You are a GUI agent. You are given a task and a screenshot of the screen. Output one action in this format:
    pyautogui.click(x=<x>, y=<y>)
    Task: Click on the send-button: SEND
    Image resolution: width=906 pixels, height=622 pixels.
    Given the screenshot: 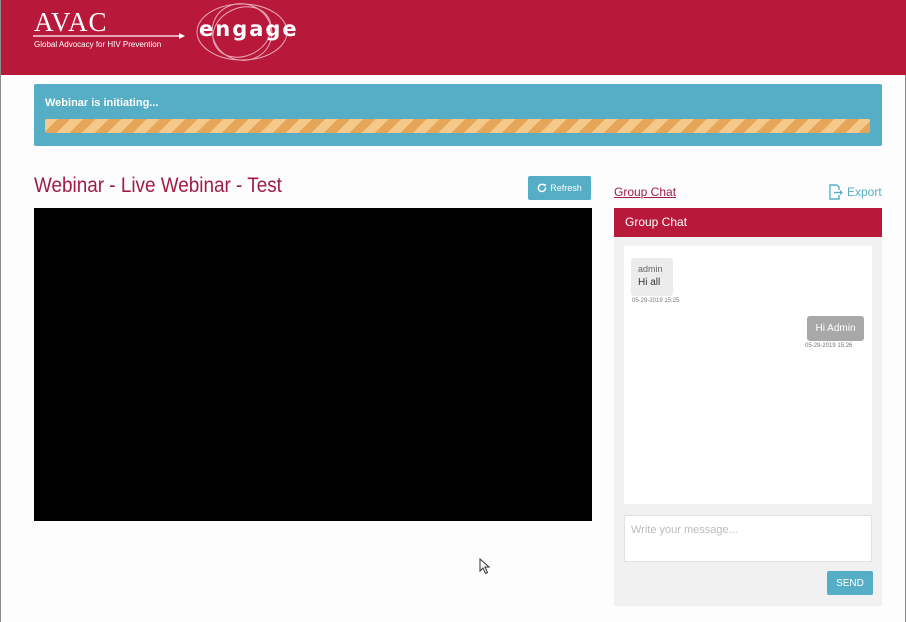 What is the action you would take?
    pyautogui.click(x=850, y=583)
    